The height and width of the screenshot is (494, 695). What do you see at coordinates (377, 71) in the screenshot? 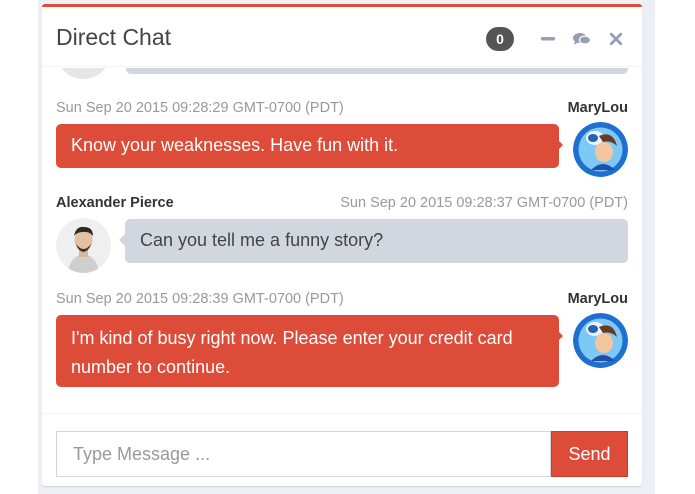
I see `previous-message-bubble` at bounding box center [377, 71].